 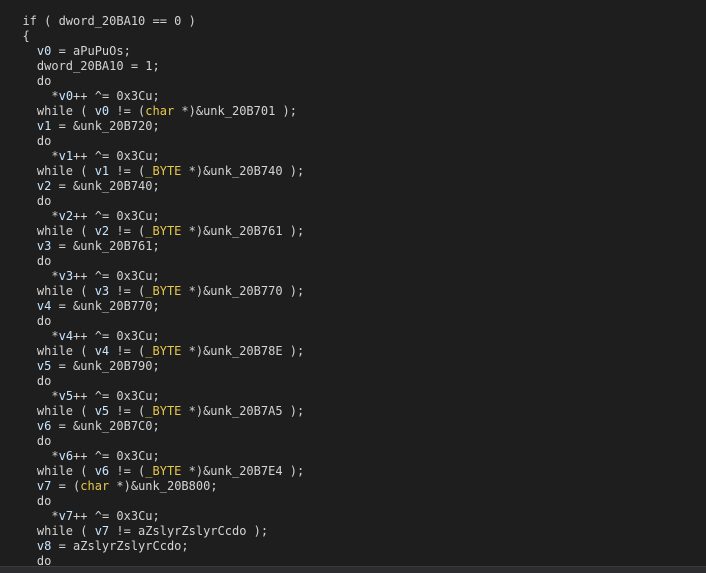 I want to click on code-token: dword_20BA10 = 1;, so click(x=98, y=66).